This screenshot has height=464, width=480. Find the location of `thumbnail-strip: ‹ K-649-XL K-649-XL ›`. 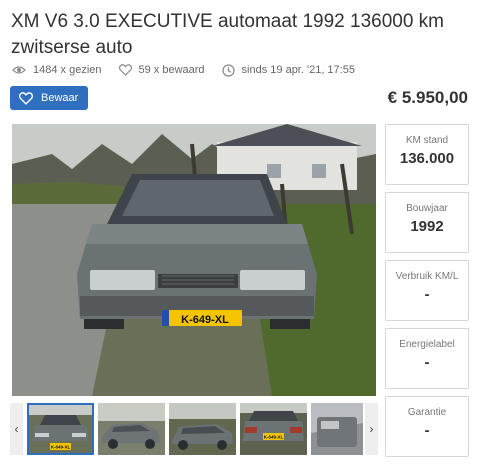

thumbnail-strip: ‹ K-649-XL K-649-XL › is located at coordinates (194, 429).